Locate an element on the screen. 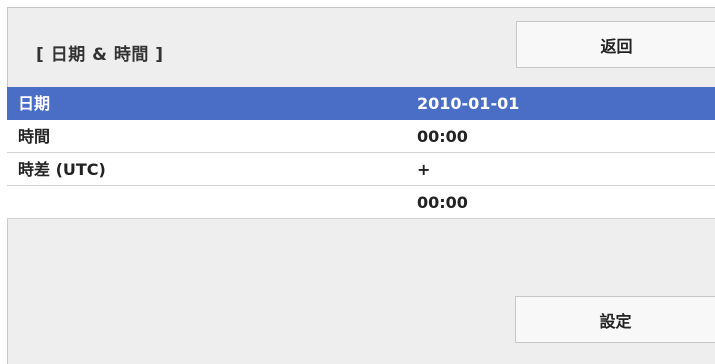  row-date: 日期 2010-01-01 is located at coordinates (361, 103).